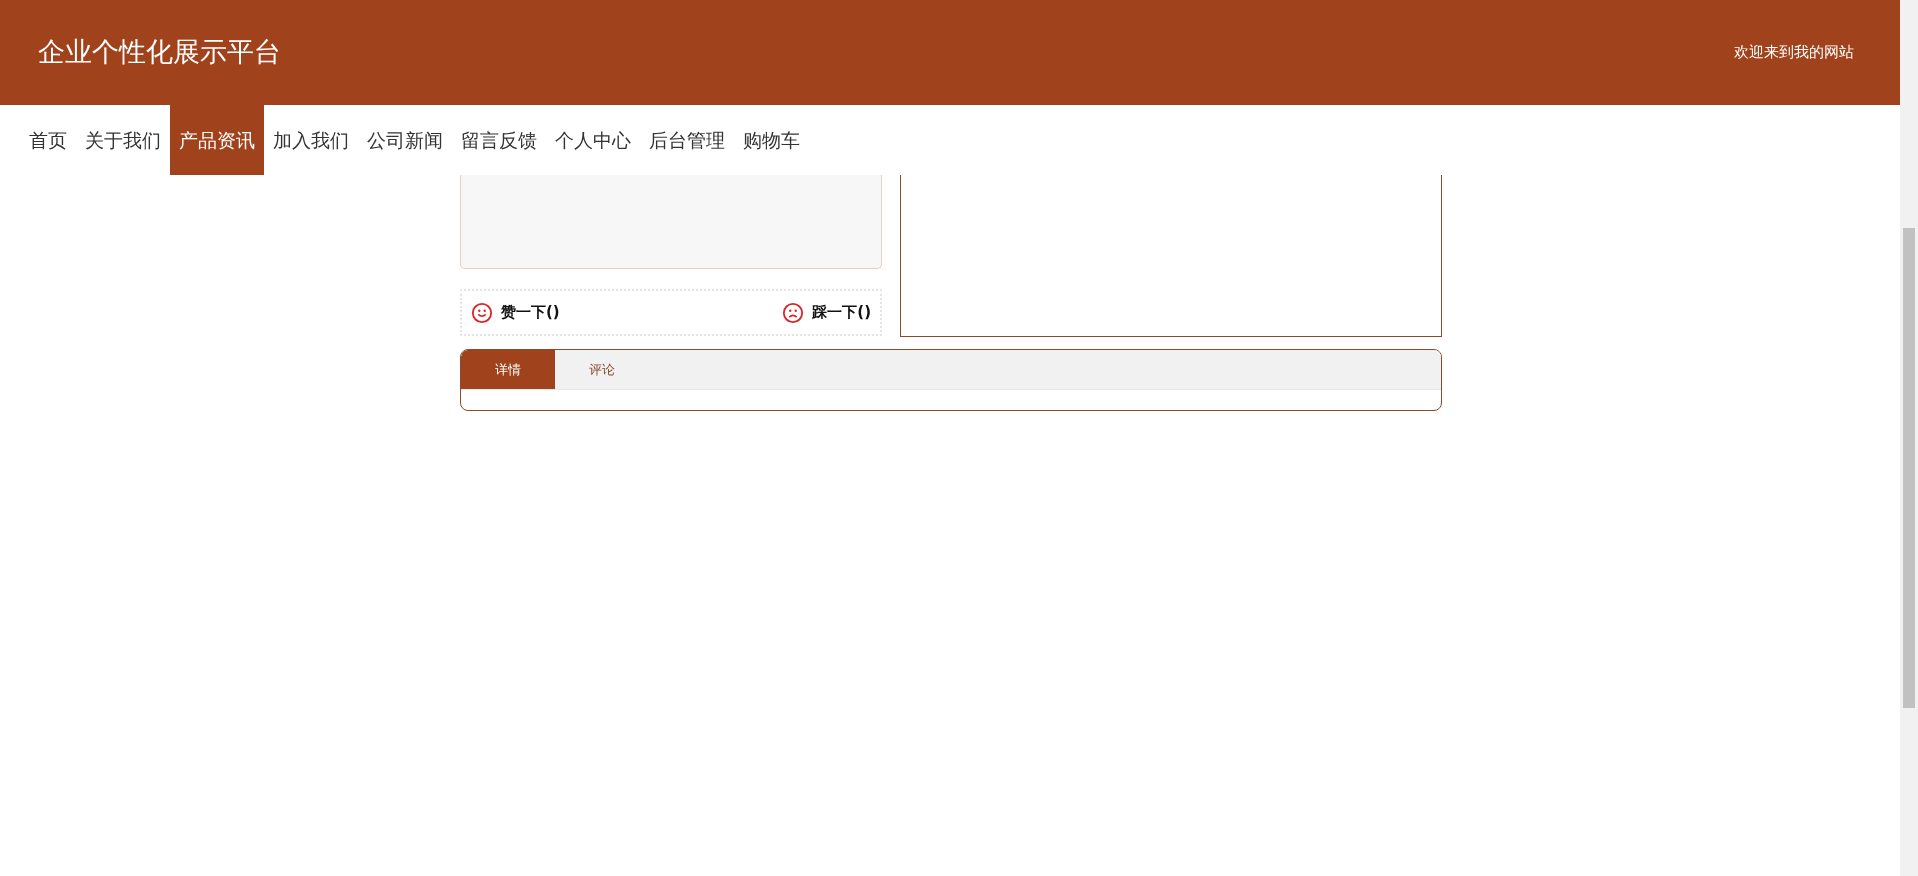 This screenshot has width=1918, height=876. I want to click on nav-link: 公司新闻, so click(405, 140).